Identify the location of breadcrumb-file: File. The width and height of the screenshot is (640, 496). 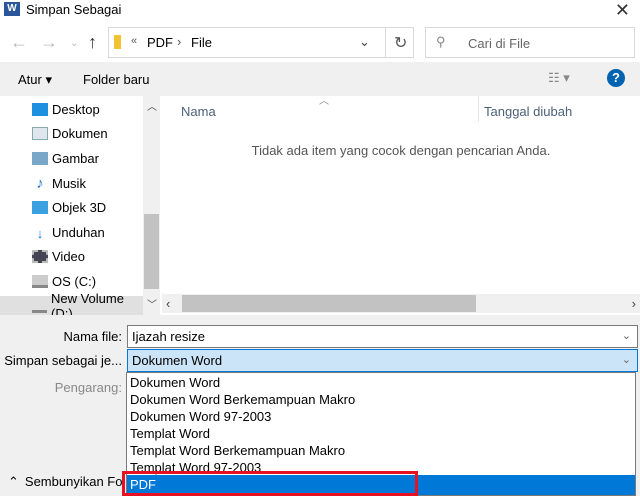
(201, 42).